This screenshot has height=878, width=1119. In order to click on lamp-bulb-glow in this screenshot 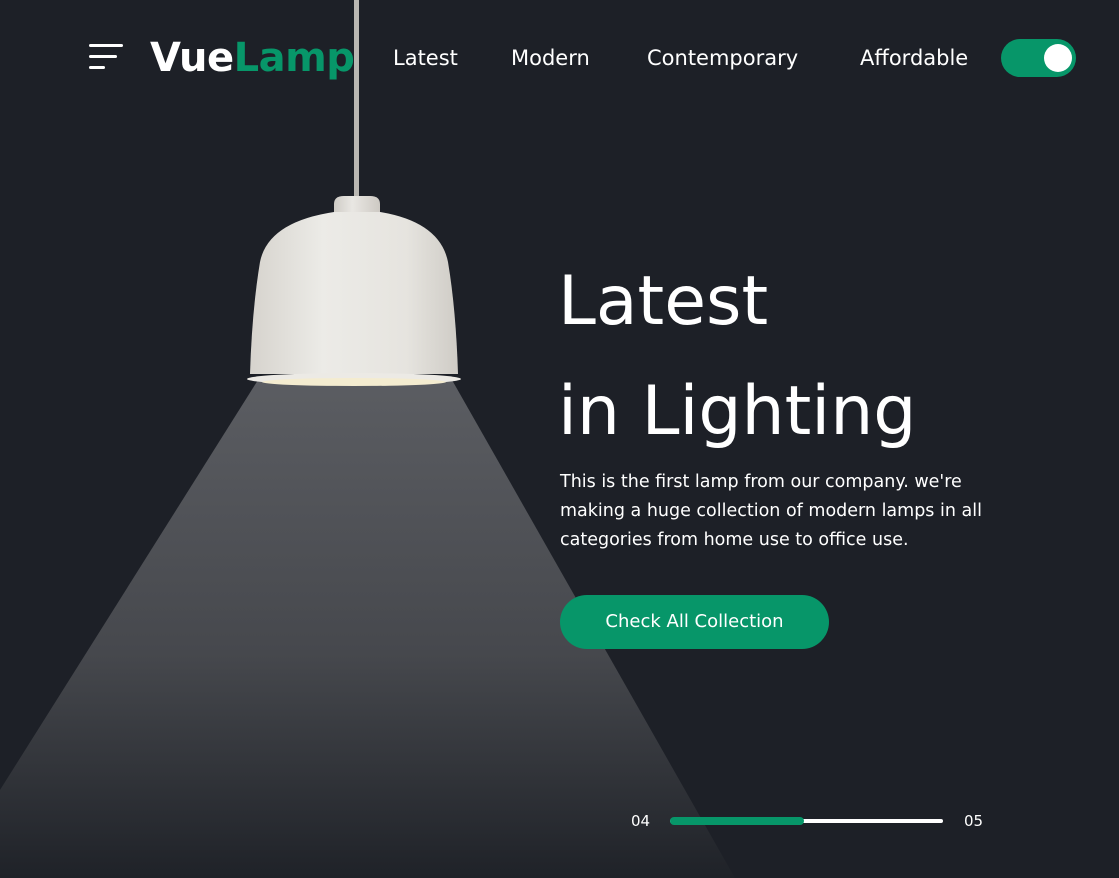, I will do `click(354, 382)`.